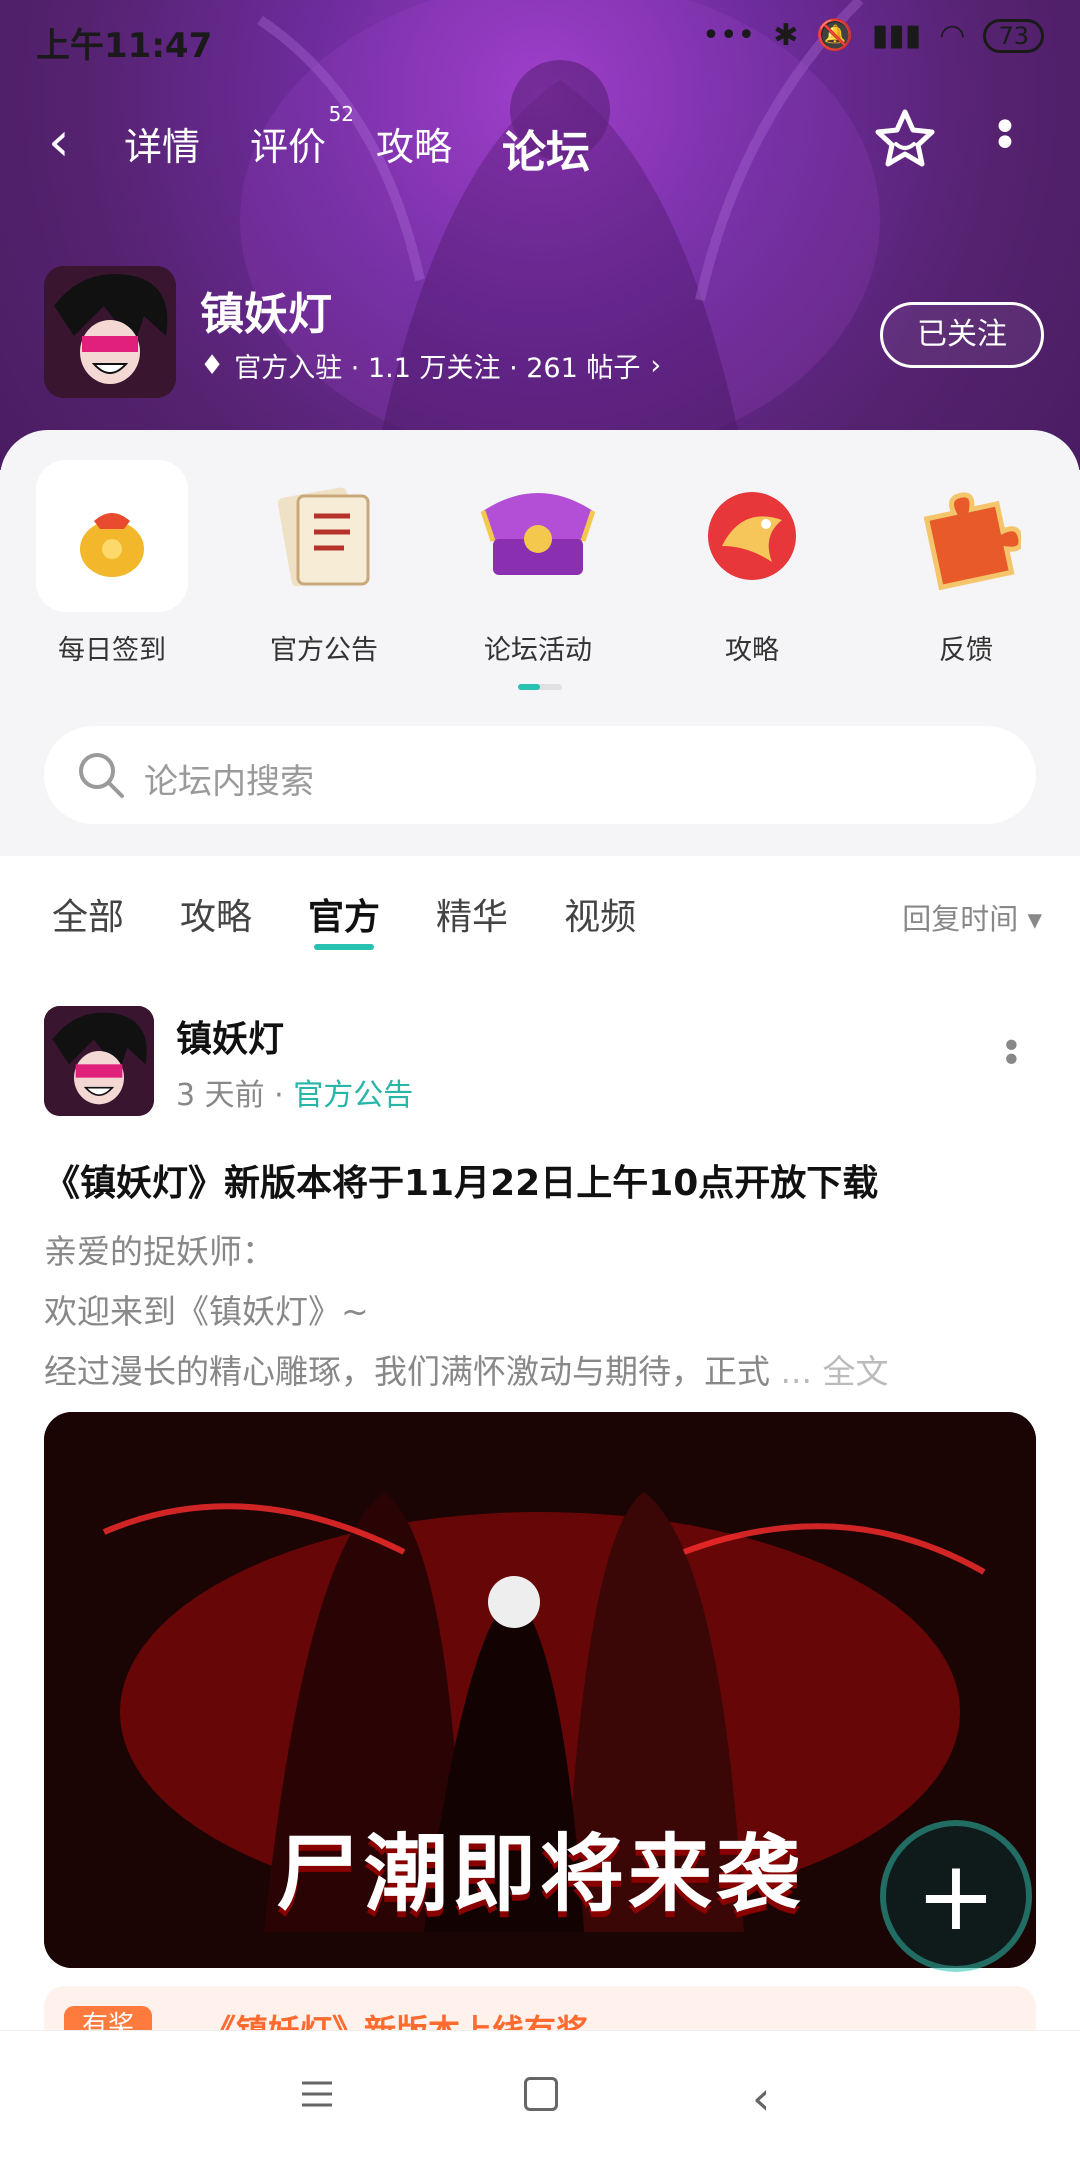  What do you see at coordinates (540, 687) in the screenshot?
I see `carousel-page-indicator` at bounding box center [540, 687].